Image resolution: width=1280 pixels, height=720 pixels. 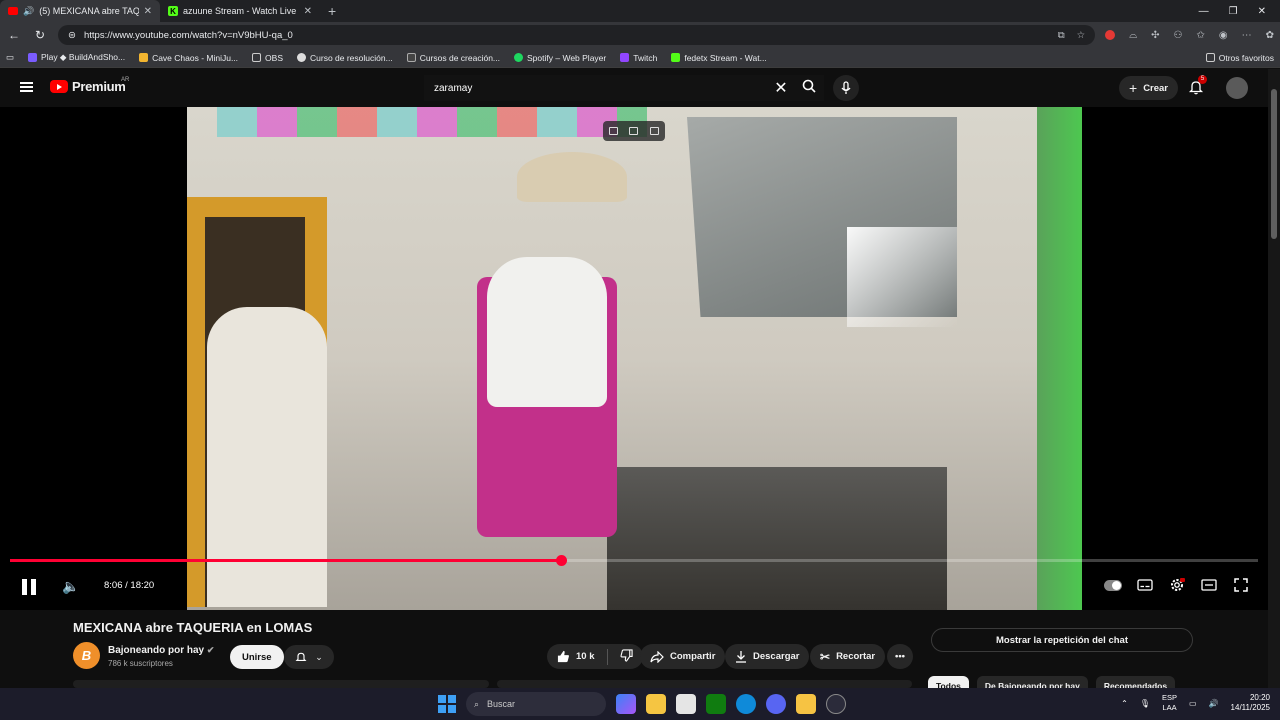 I want to click on new-tab-button: +, so click(x=332, y=11).